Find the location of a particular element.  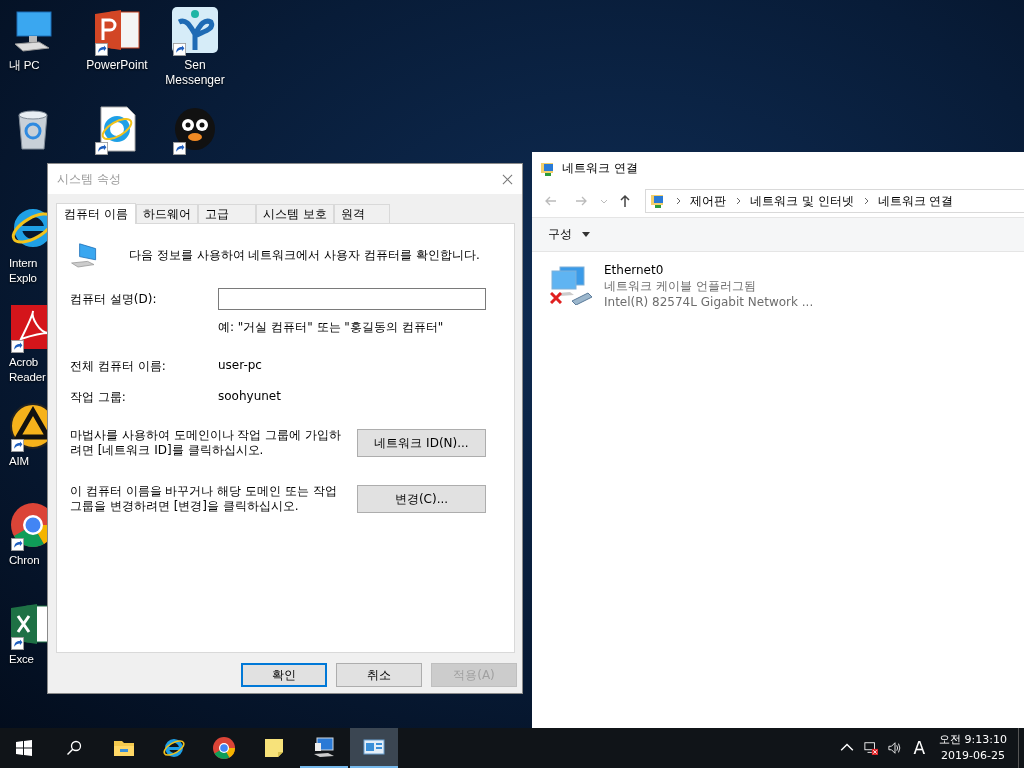

description-field is located at coordinates (352, 299).